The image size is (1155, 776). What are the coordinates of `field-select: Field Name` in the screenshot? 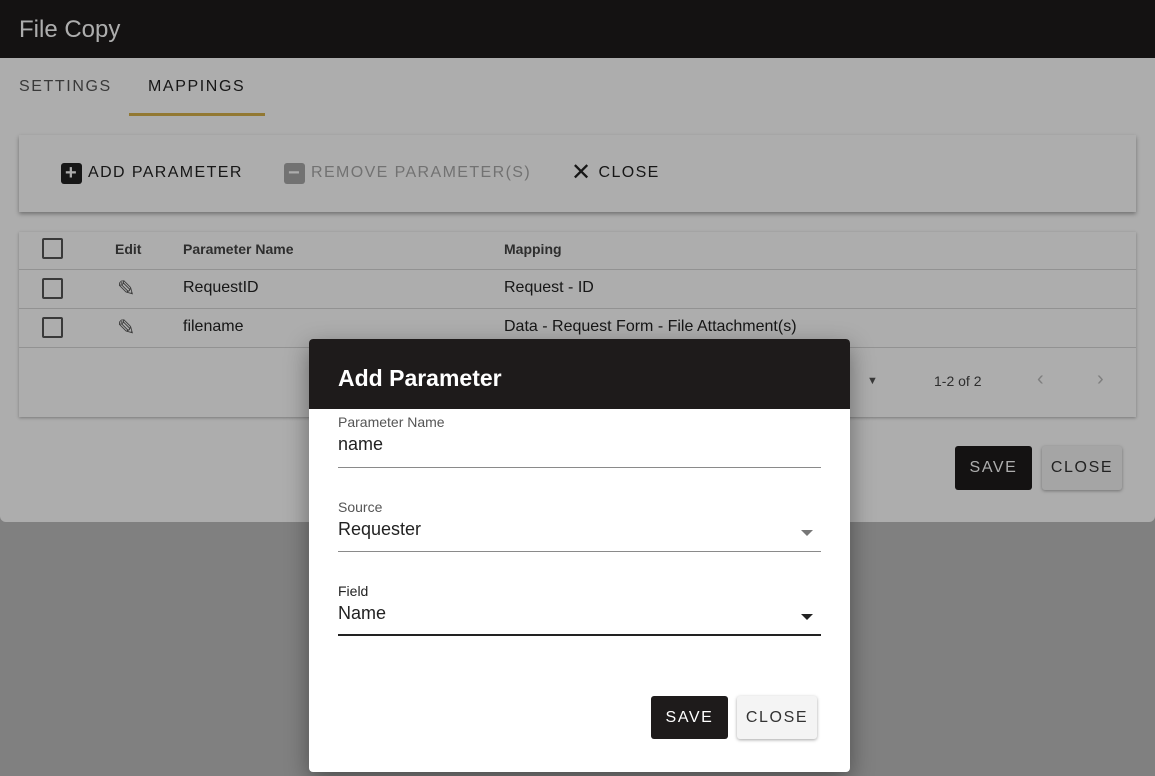 It's located at (579, 609).